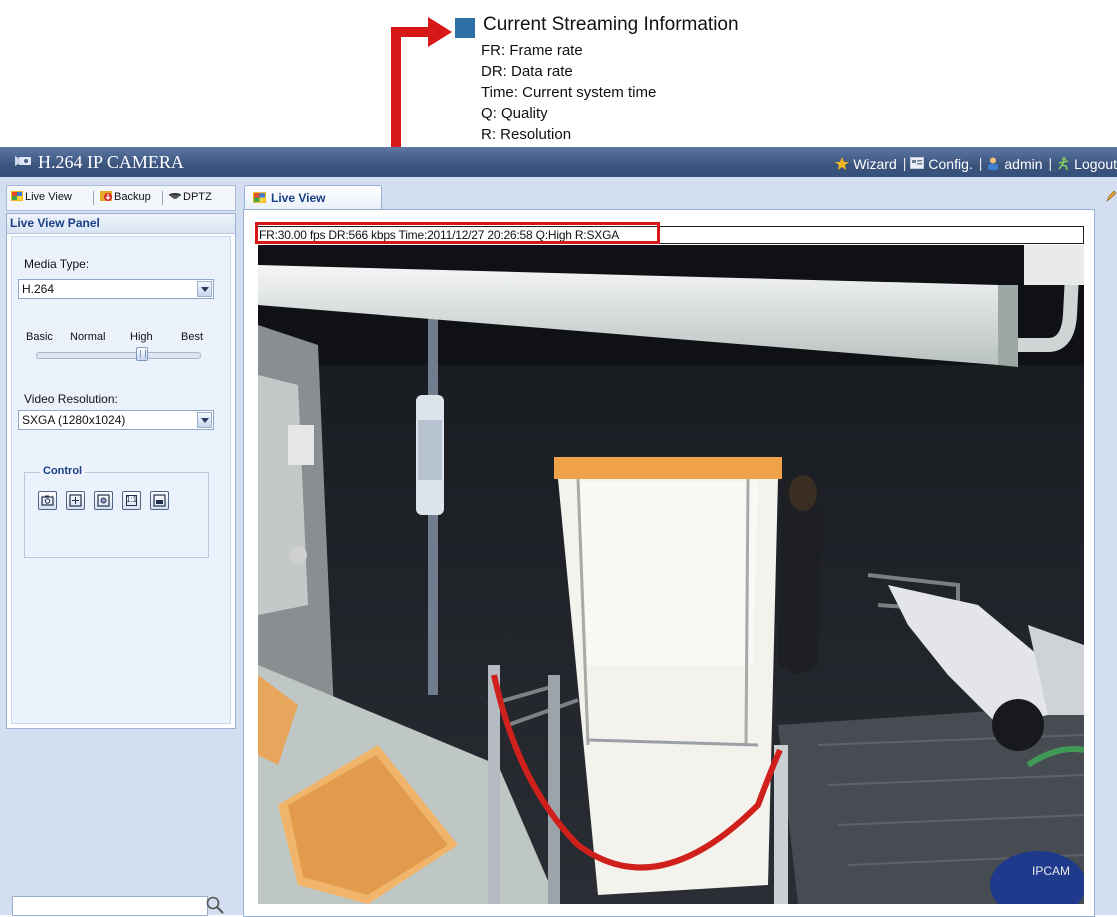 The image size is (1117, 917). What do you see at coordinates (440, 32) in the screenshot?
I see `callout-arrow-head` at bounding box center [440, 32].